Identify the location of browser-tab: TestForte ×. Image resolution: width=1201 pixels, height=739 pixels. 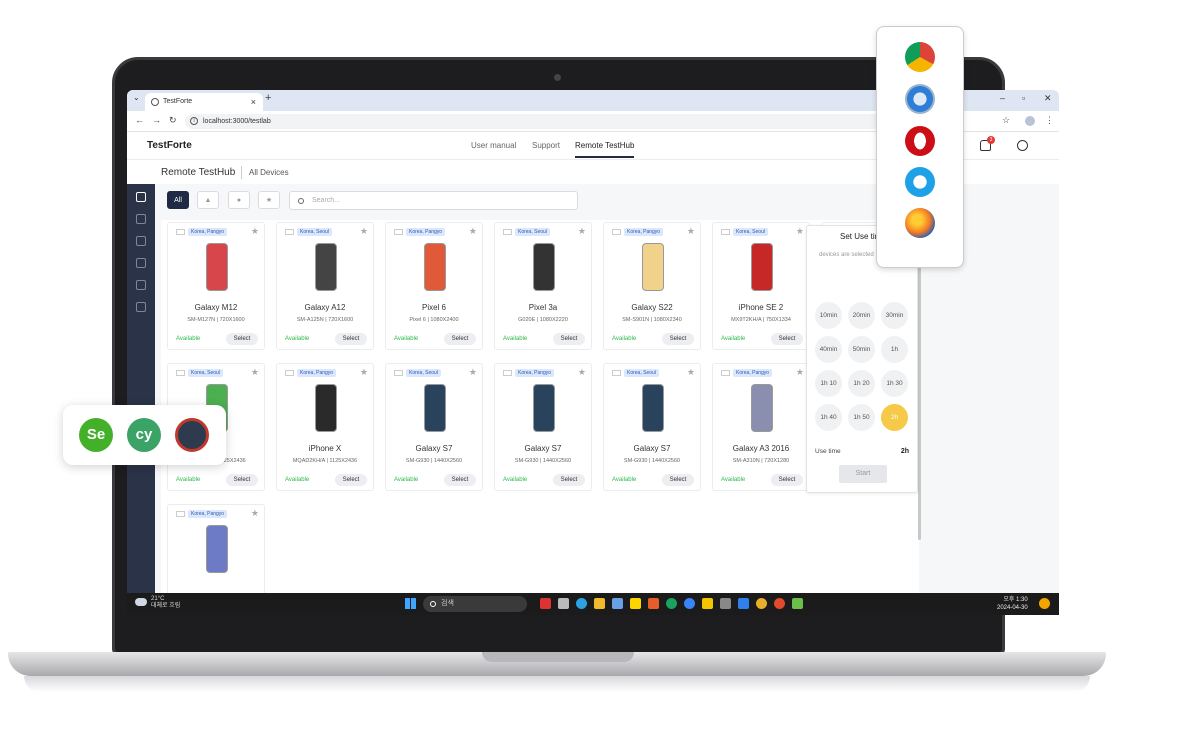
(204, 102).